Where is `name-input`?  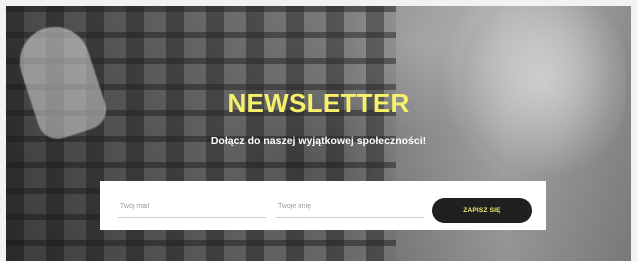 name-input is located at coordinates (350, 206).